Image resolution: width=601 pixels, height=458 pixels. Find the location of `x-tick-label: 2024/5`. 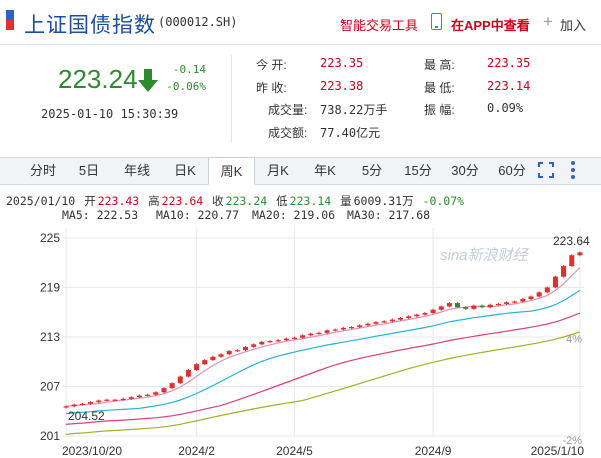

x-tick-label: 2024/5 is located at coordinates (294, 451).